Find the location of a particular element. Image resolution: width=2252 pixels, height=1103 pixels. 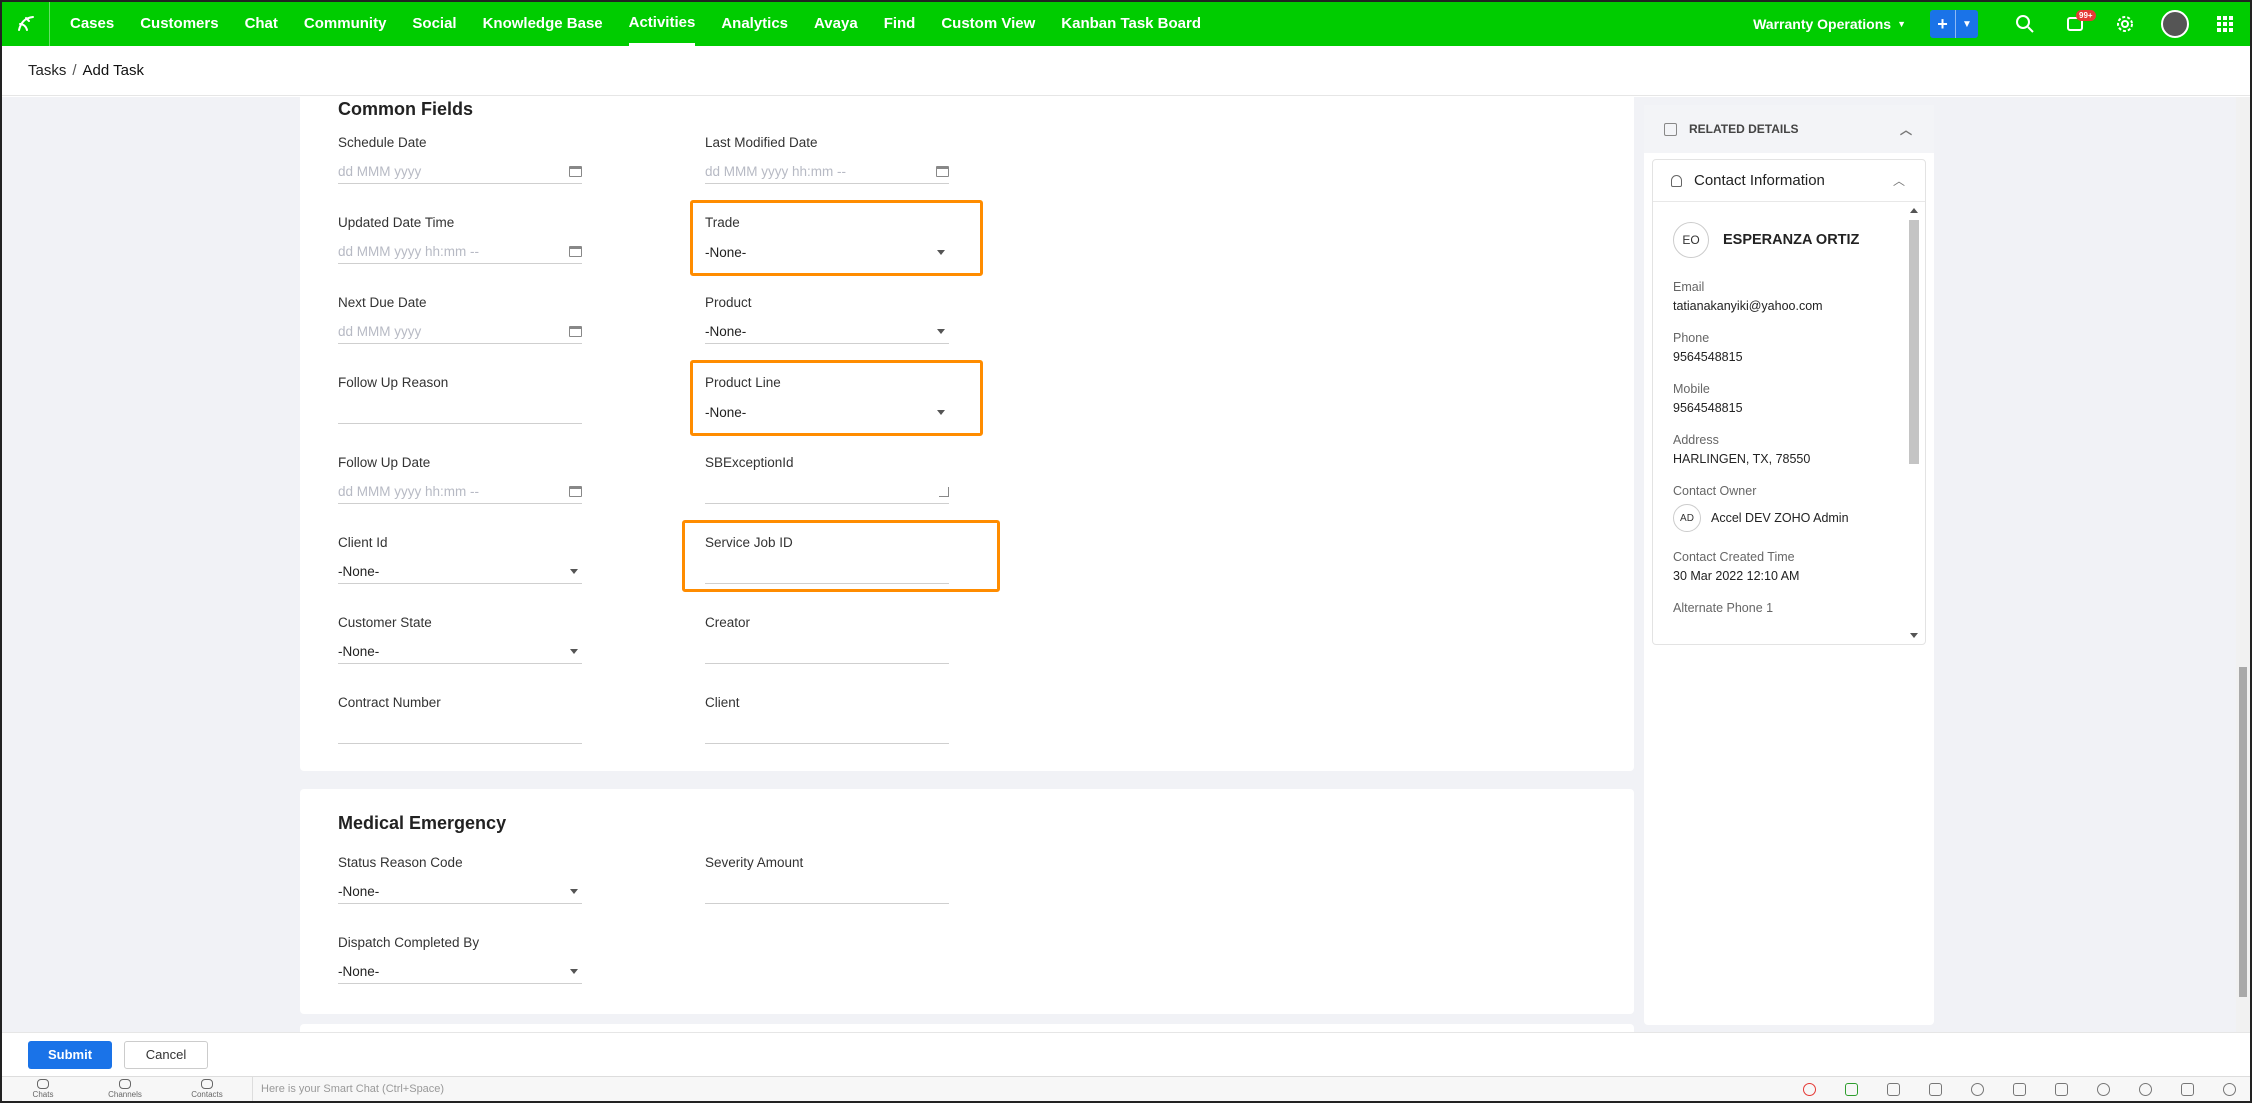

contact-owner-value: Accel DEV ZOHO Admin is located at coordinates (1780, 518).